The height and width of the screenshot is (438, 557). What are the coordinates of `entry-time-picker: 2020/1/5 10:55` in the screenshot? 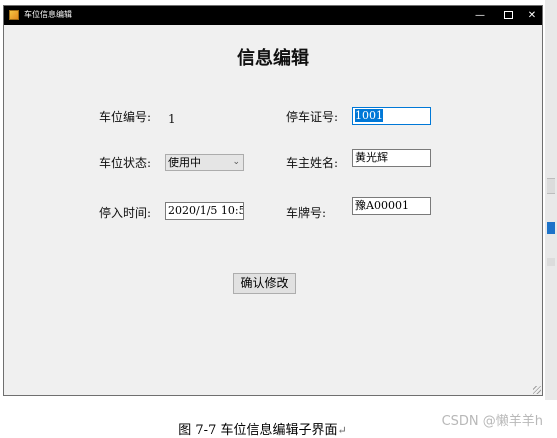 It's located at (204, 211).